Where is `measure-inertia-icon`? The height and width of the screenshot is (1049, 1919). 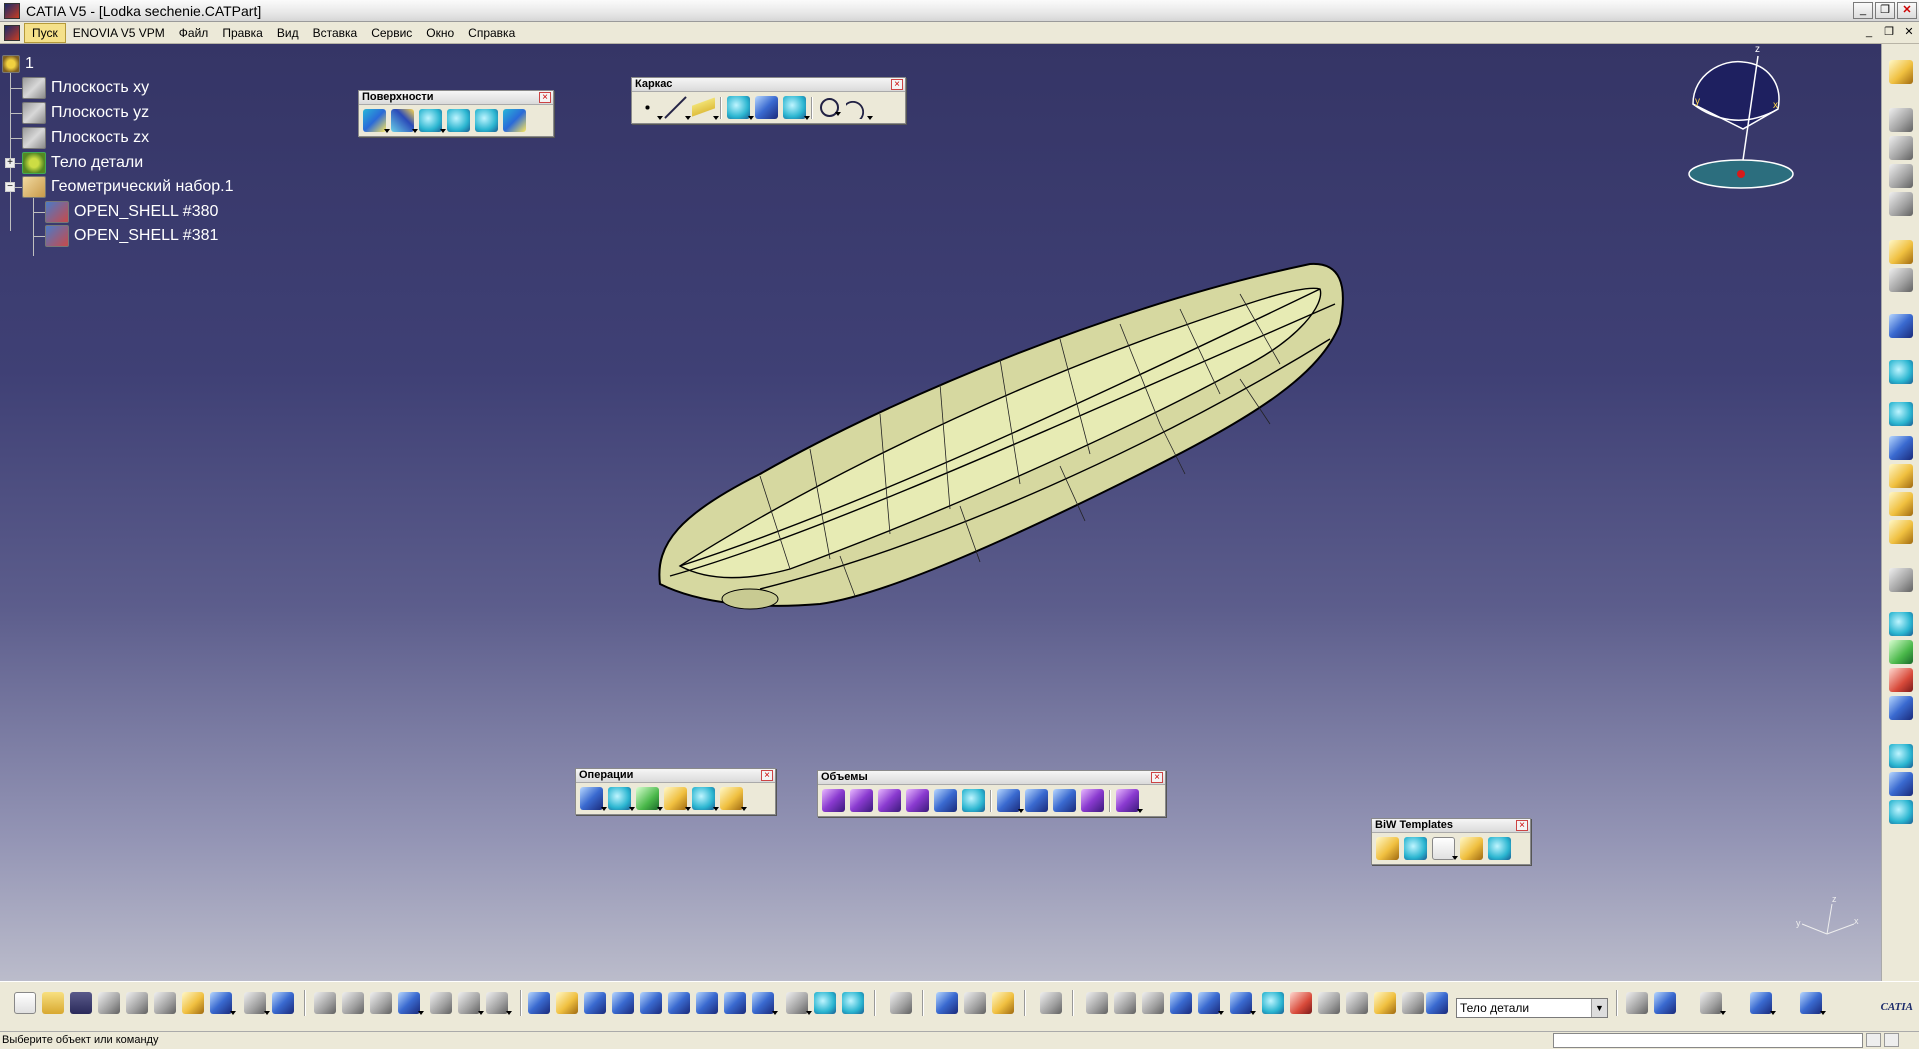 measure-inertia-icon is located at coordinates (1901, 784).